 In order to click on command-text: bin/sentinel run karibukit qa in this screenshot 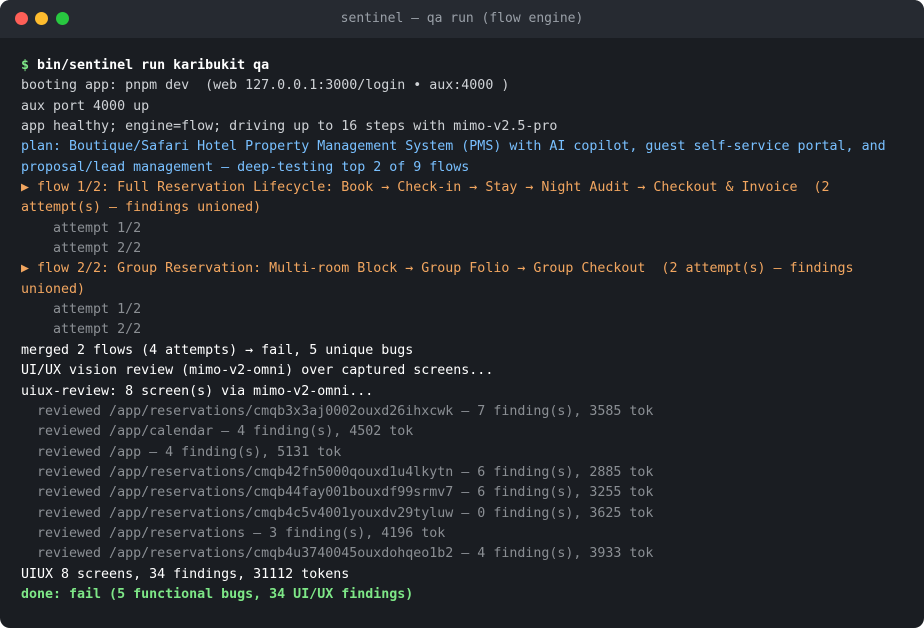, I will do `click(153, 65)`.